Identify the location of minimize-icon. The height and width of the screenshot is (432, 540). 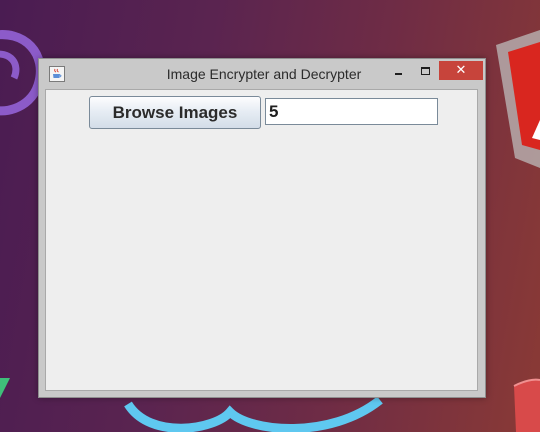
(398, 72).